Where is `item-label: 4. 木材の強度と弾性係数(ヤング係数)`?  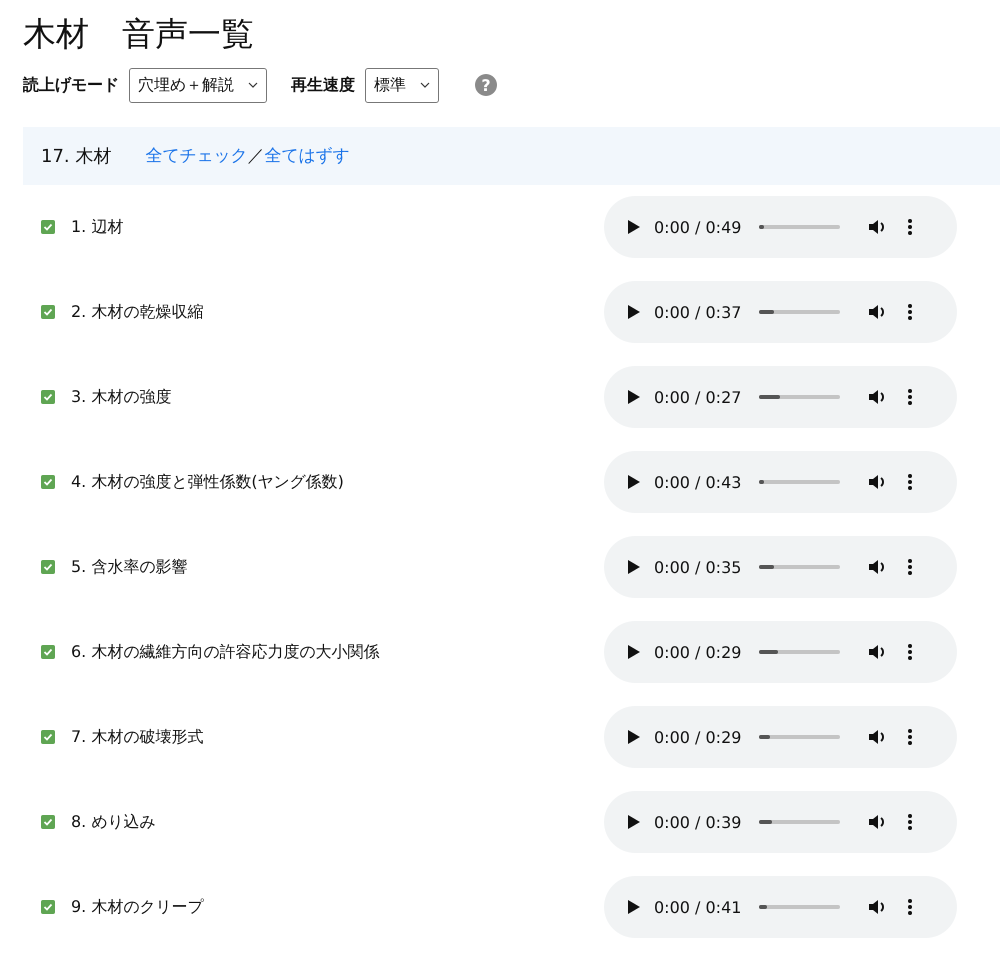
item-label: 4. 木材の強度と弾性係数(ヤング係数) is located at coordinates (208, 482).